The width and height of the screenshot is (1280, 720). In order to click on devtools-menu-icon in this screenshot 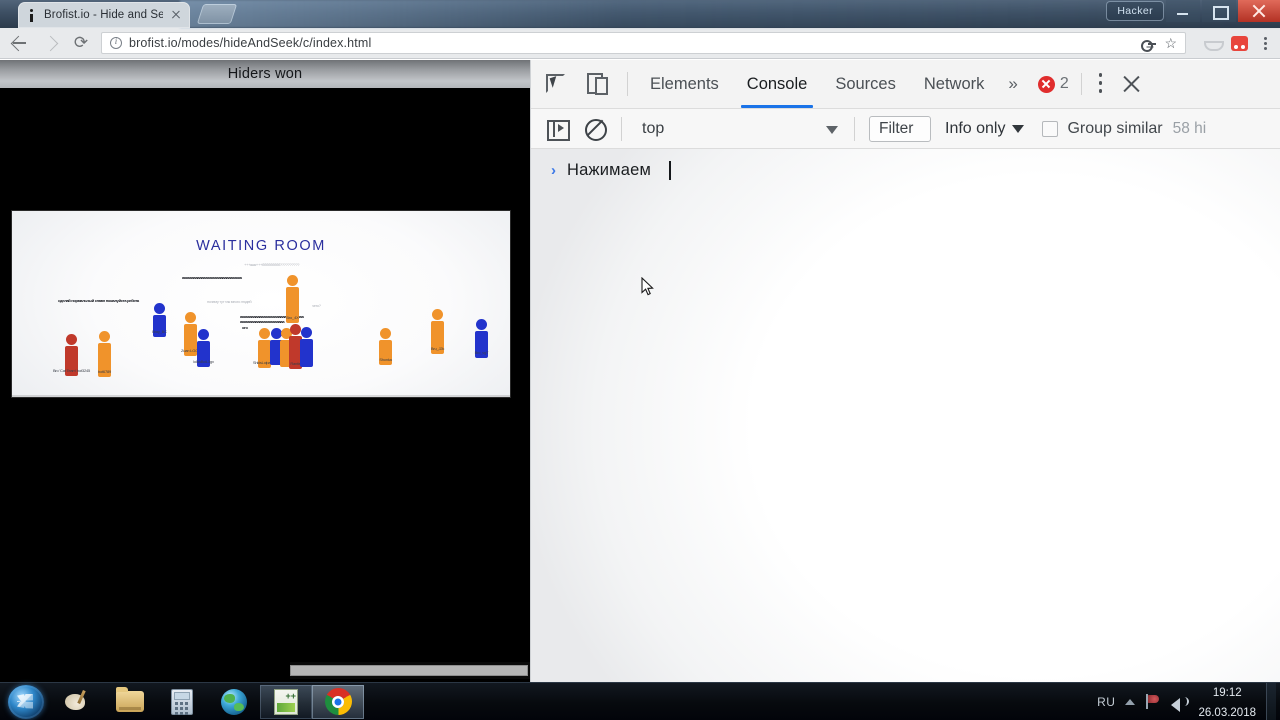, I will do `click(1101, 84)`.